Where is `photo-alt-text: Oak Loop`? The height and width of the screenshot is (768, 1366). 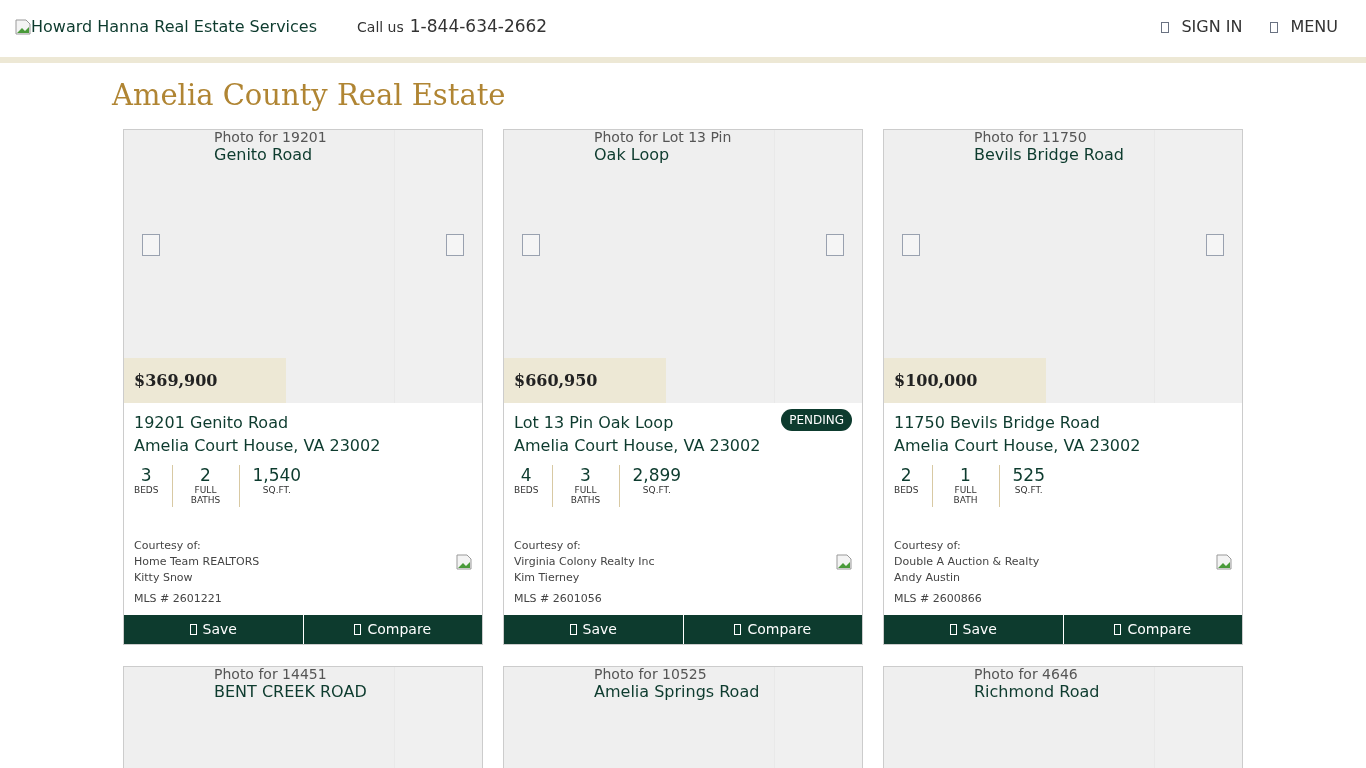
photo-alt-text: Oak Loop is located at coordinates (632, 155).